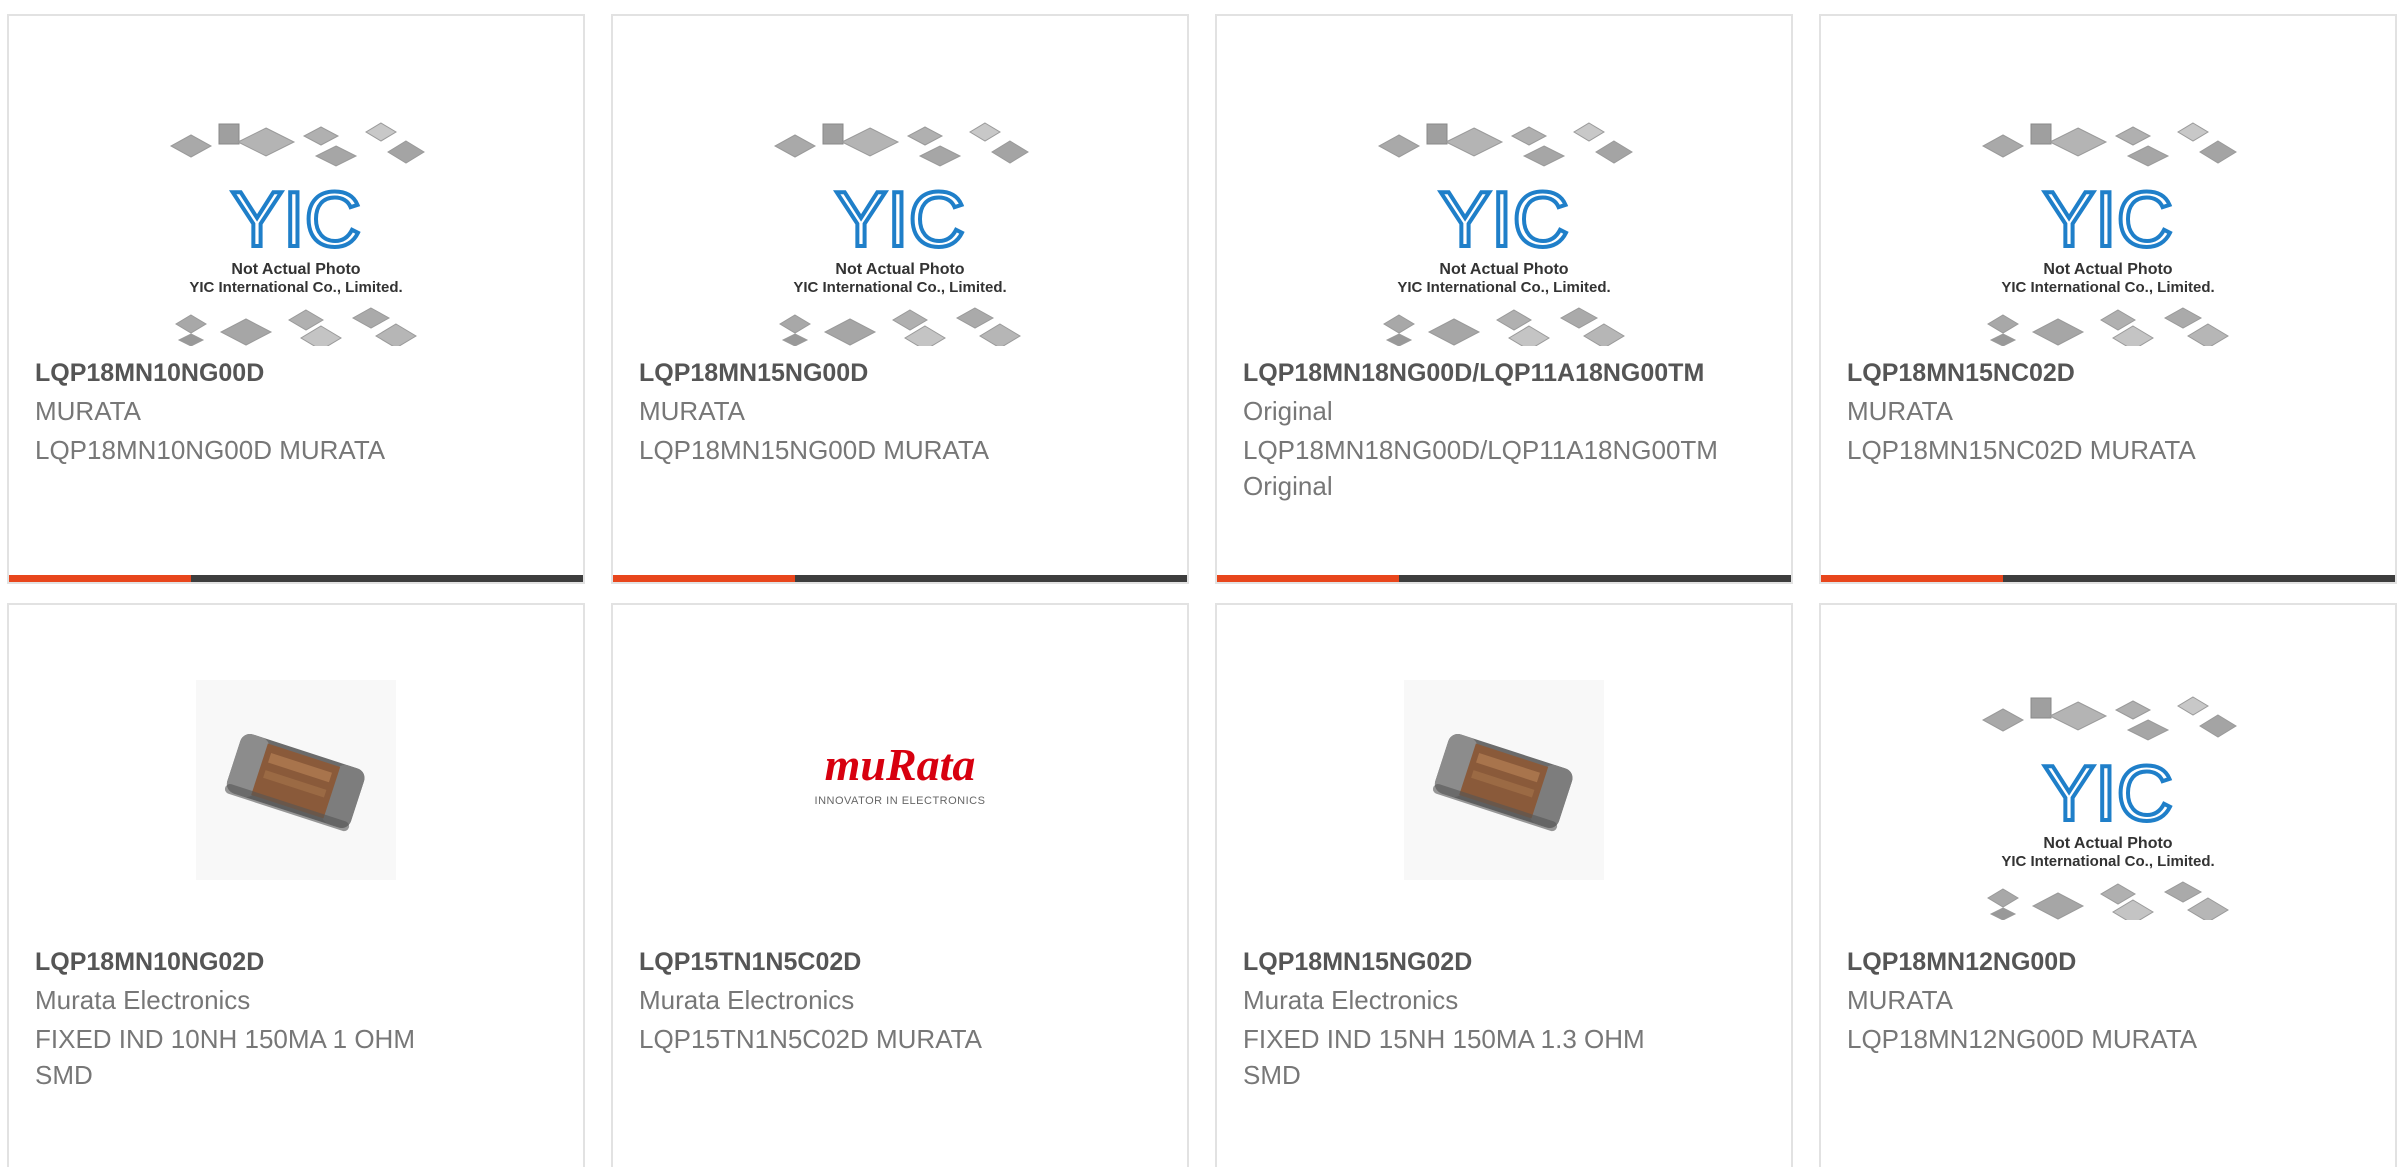  I want to click on product-description: LQP18MN15NC02D MURATA, so click(2021, 450).